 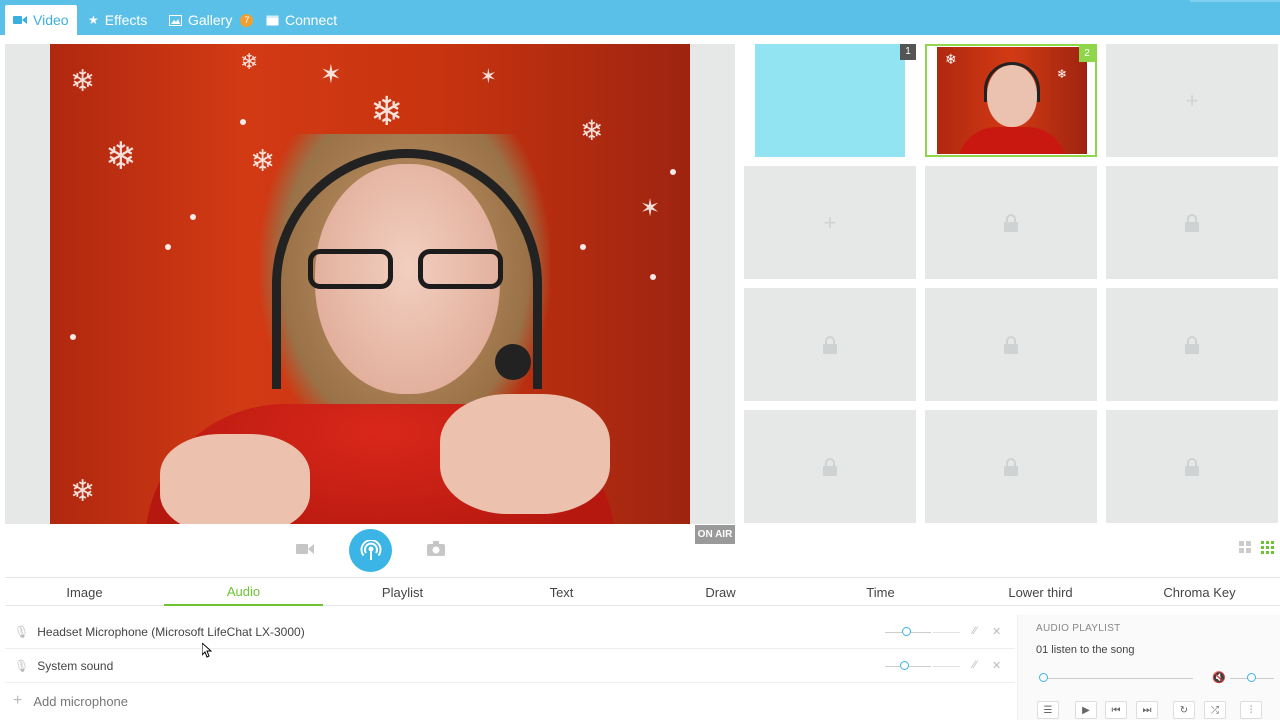 I want to click on tab-video-label: Video, so click(x=51, y=20).